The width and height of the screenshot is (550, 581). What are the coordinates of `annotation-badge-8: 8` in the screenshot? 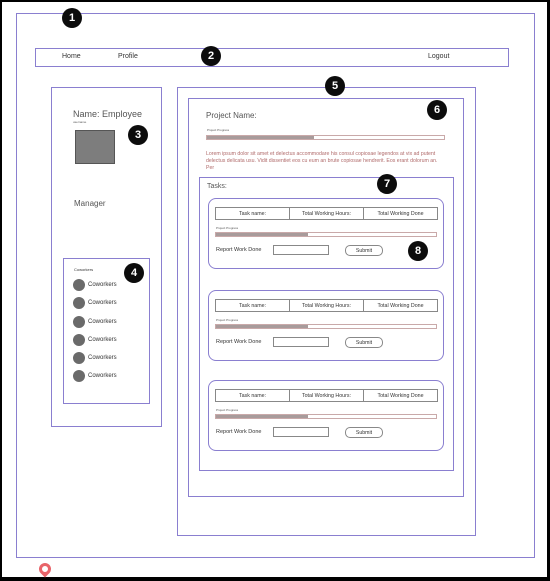 It's located at (418, 251).